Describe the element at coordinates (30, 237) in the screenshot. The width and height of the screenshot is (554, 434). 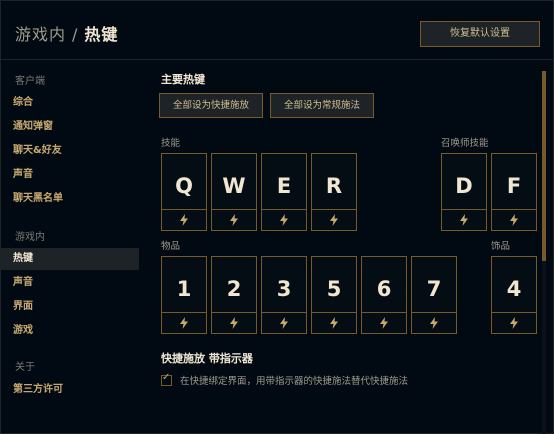
I see `sidebar-section-ingame: 游戏内` at that location.